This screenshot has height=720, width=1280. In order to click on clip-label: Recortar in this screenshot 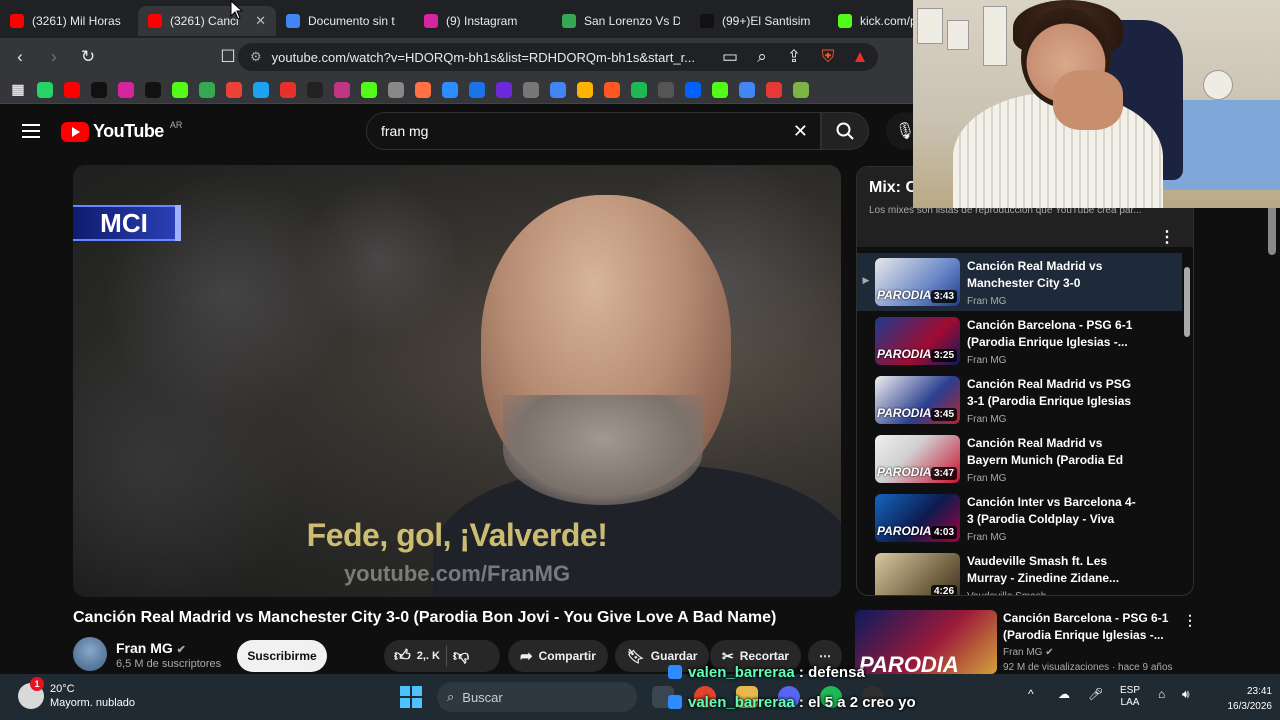, I will do `click(764, 656)`.